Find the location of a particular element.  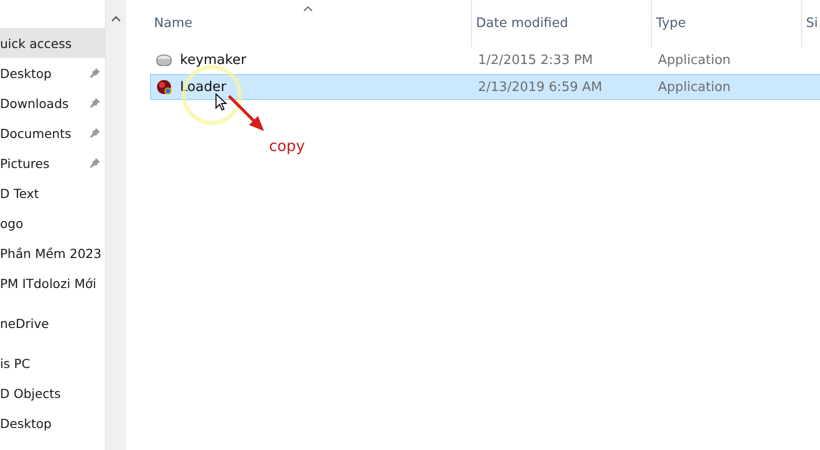

column-header: Date modified is located at coordinates (562, 23).